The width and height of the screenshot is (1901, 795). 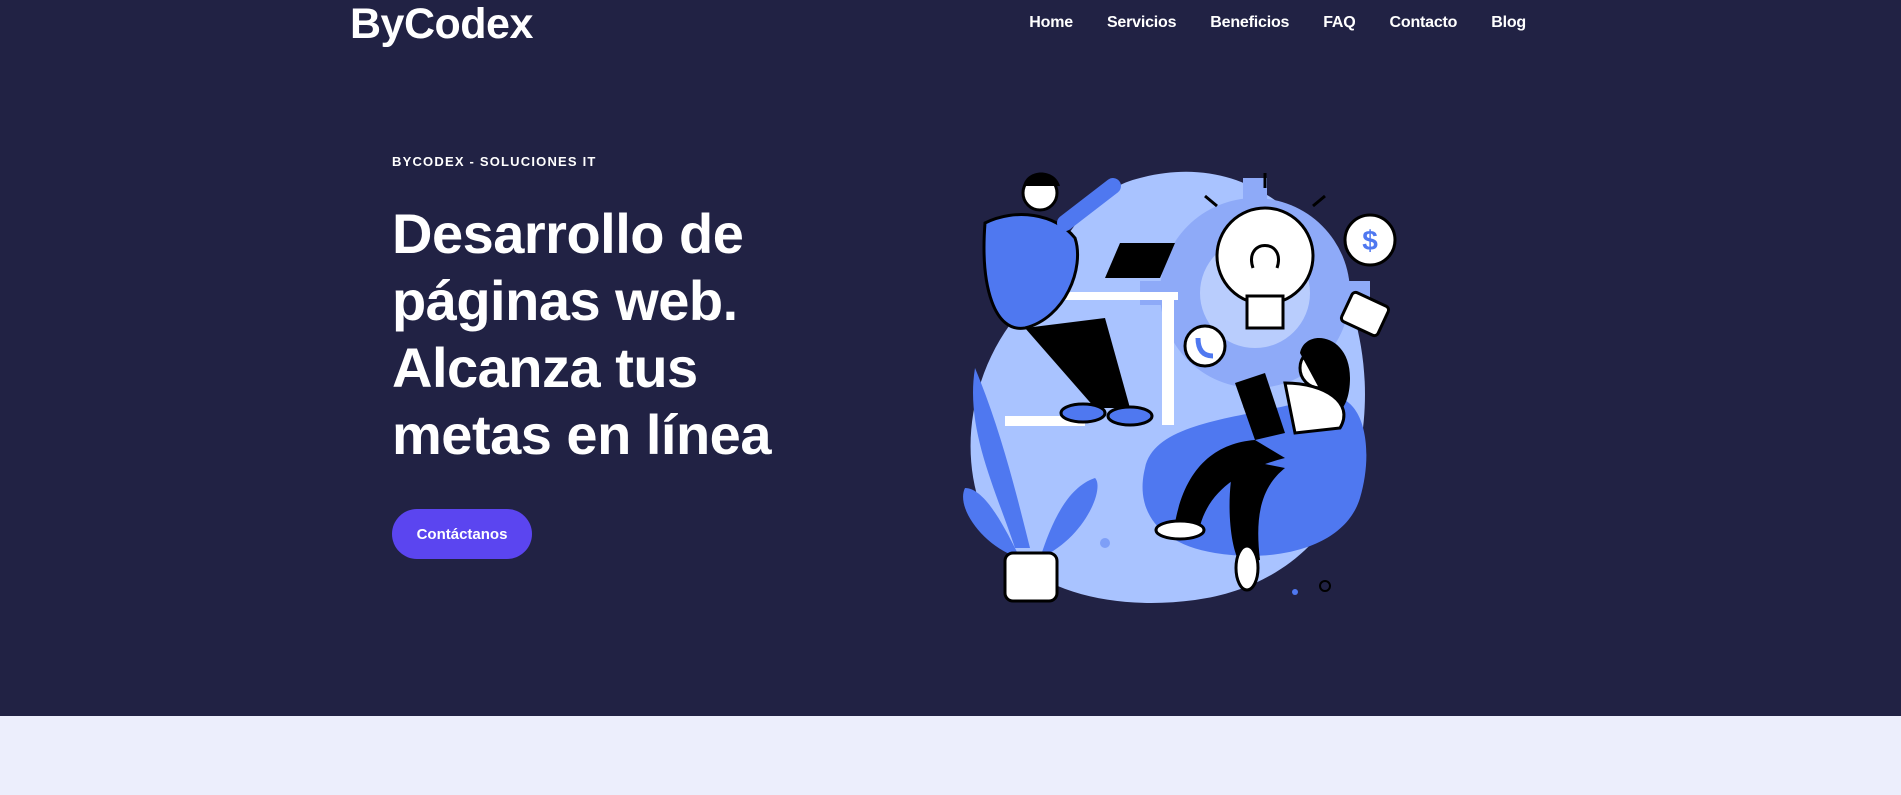 I want to click on nav-blog: Blog, so click(x=1508, y=23).